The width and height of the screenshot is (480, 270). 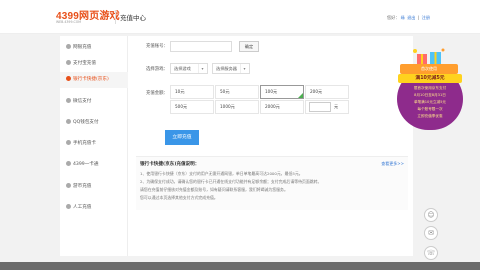 What do you see at coordinates (94, 187) in the screenshot?
I see `sidebar-item-coin: 游币充值` at bounding box center [94, 187].